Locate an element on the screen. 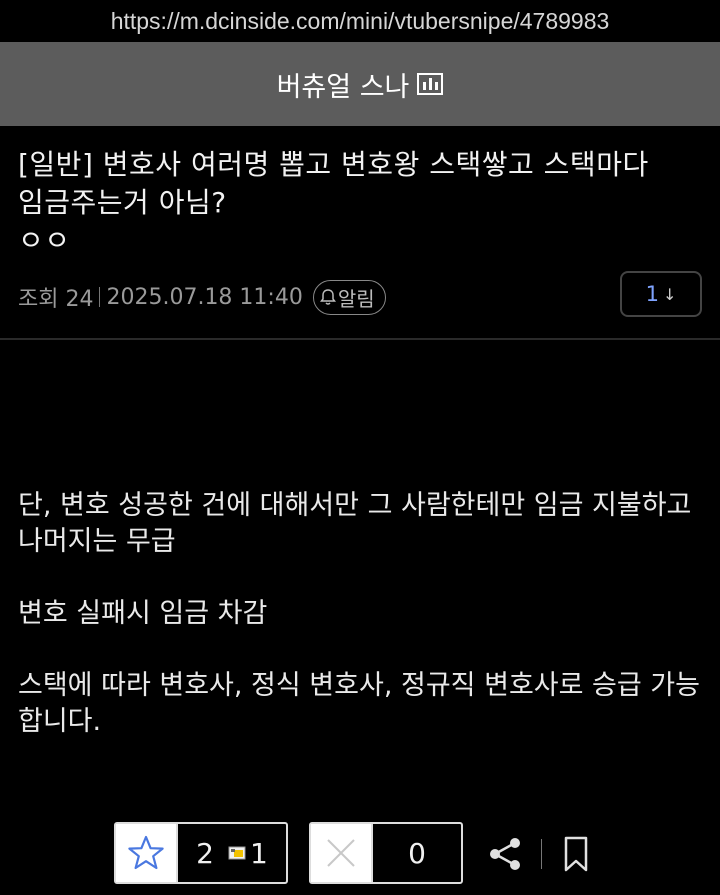 Image resolution: width=720 pixels, height=895 pixels. header-divider is located at coordinates (360, 339).